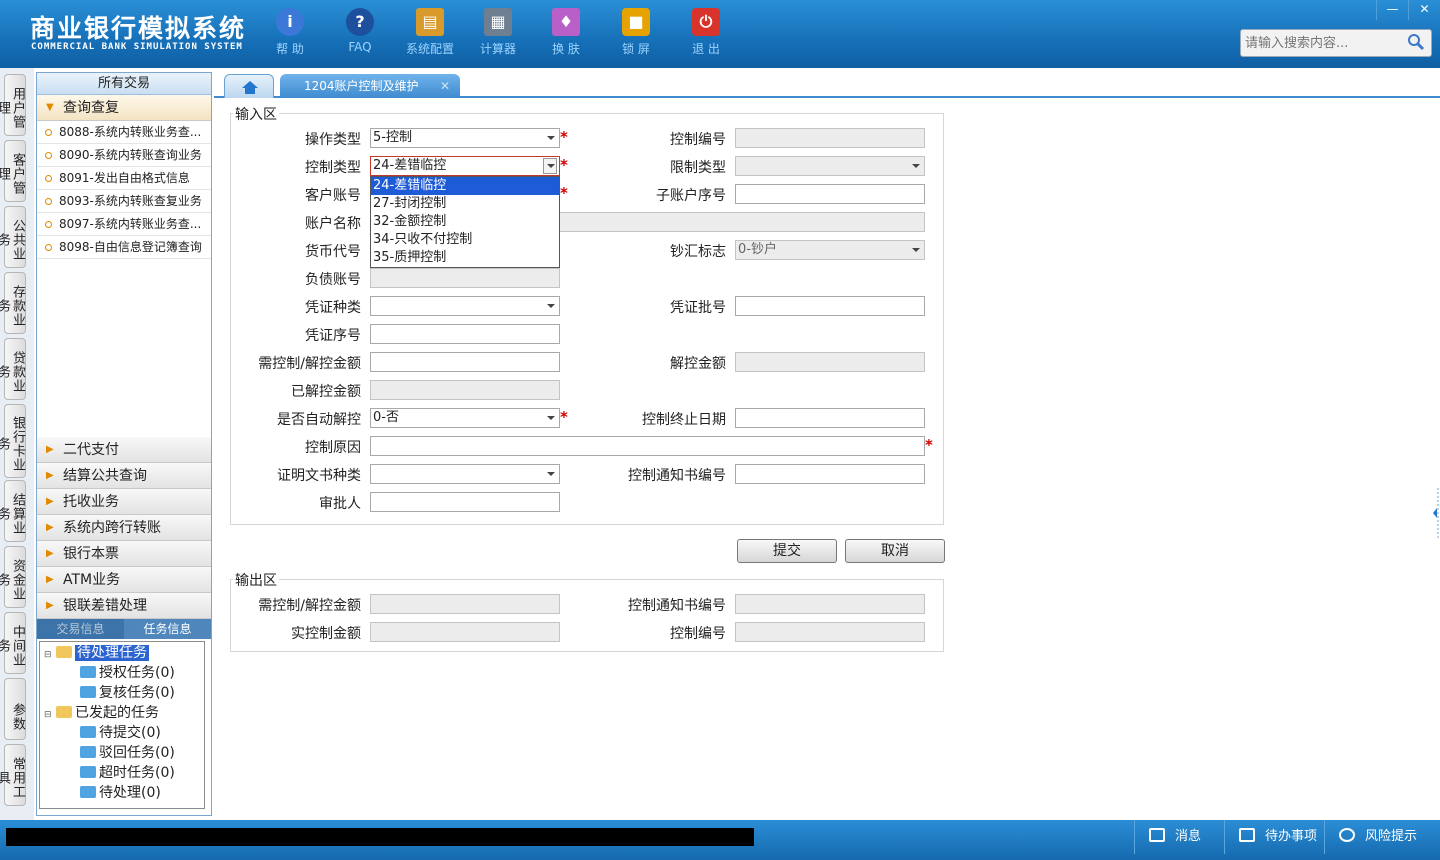 This screenshot has height=860, width=1440. Describe the element at coordinates (124, 476) in the screenshot. I see `group-settlement-query: ▶ 结算公共查询` at that location.